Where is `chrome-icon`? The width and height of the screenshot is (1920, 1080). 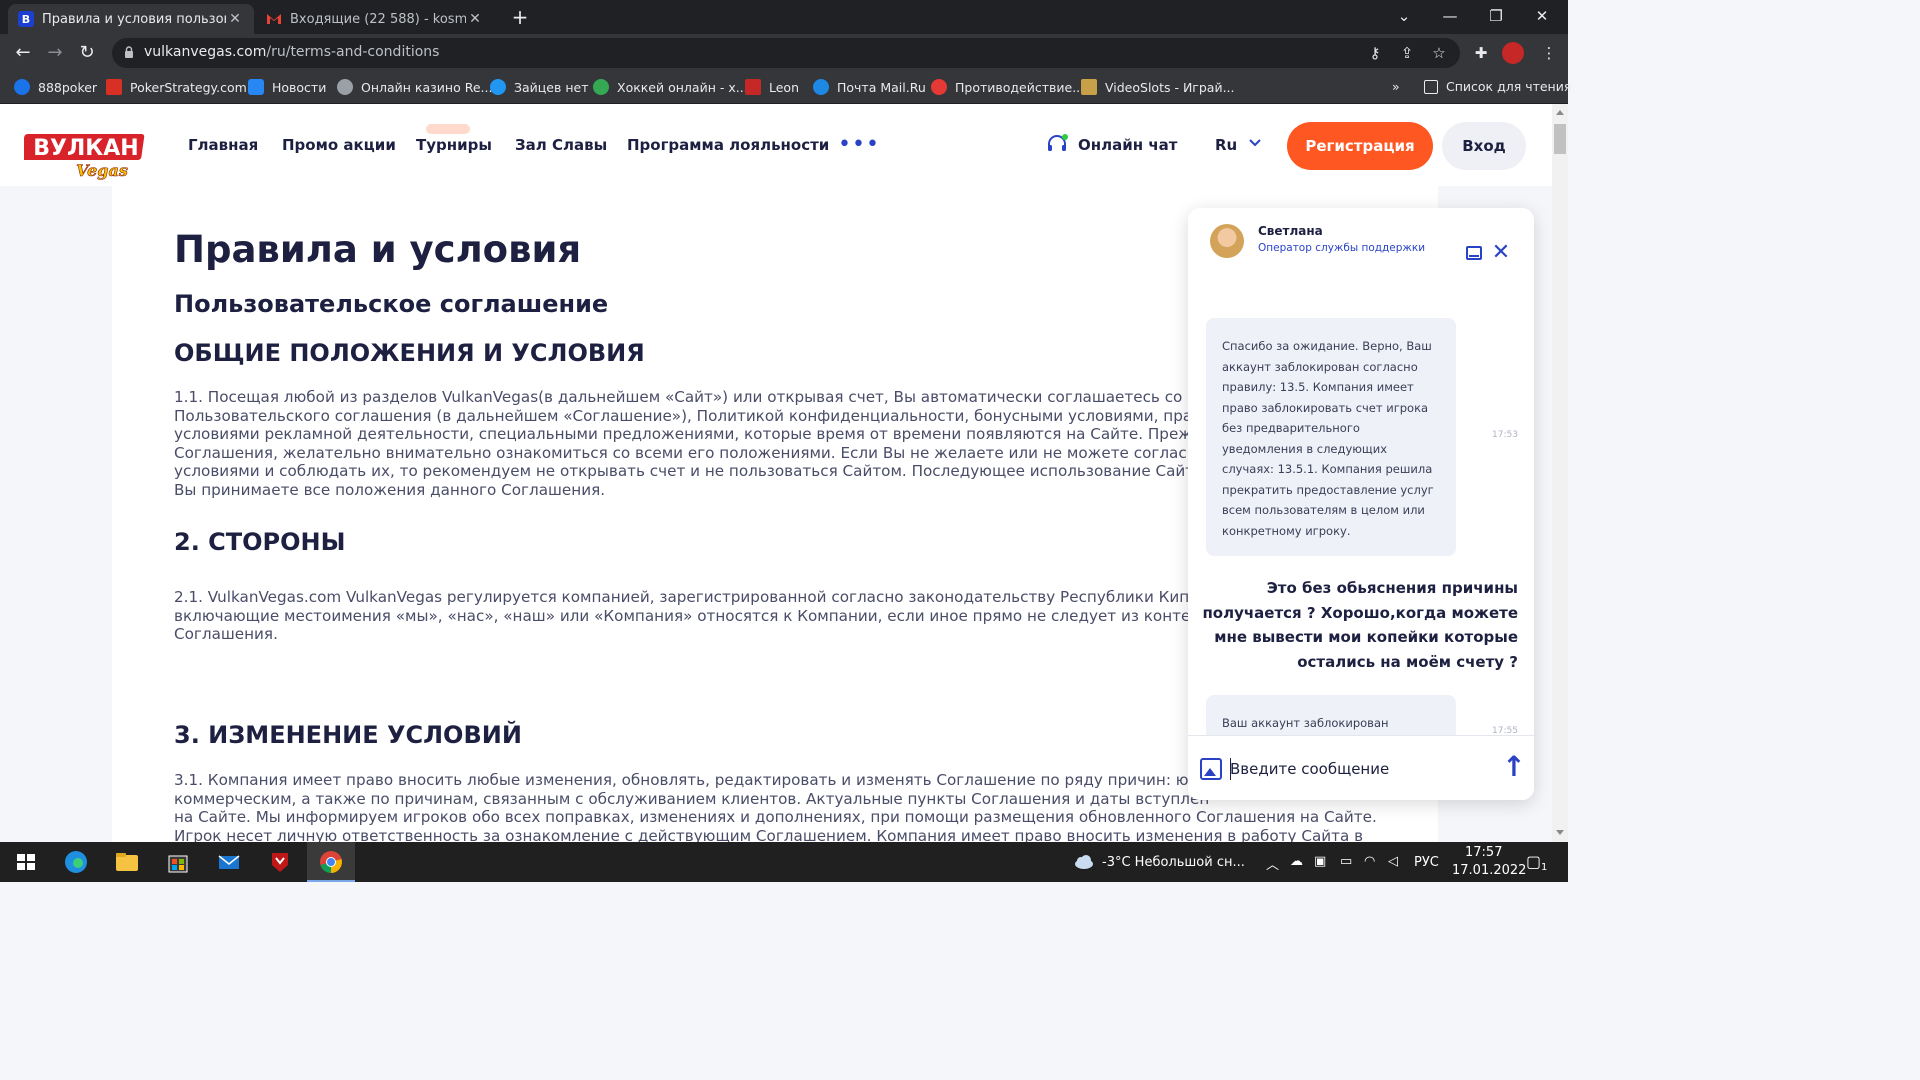
chrome-icon is located at coordinates (331, 862).